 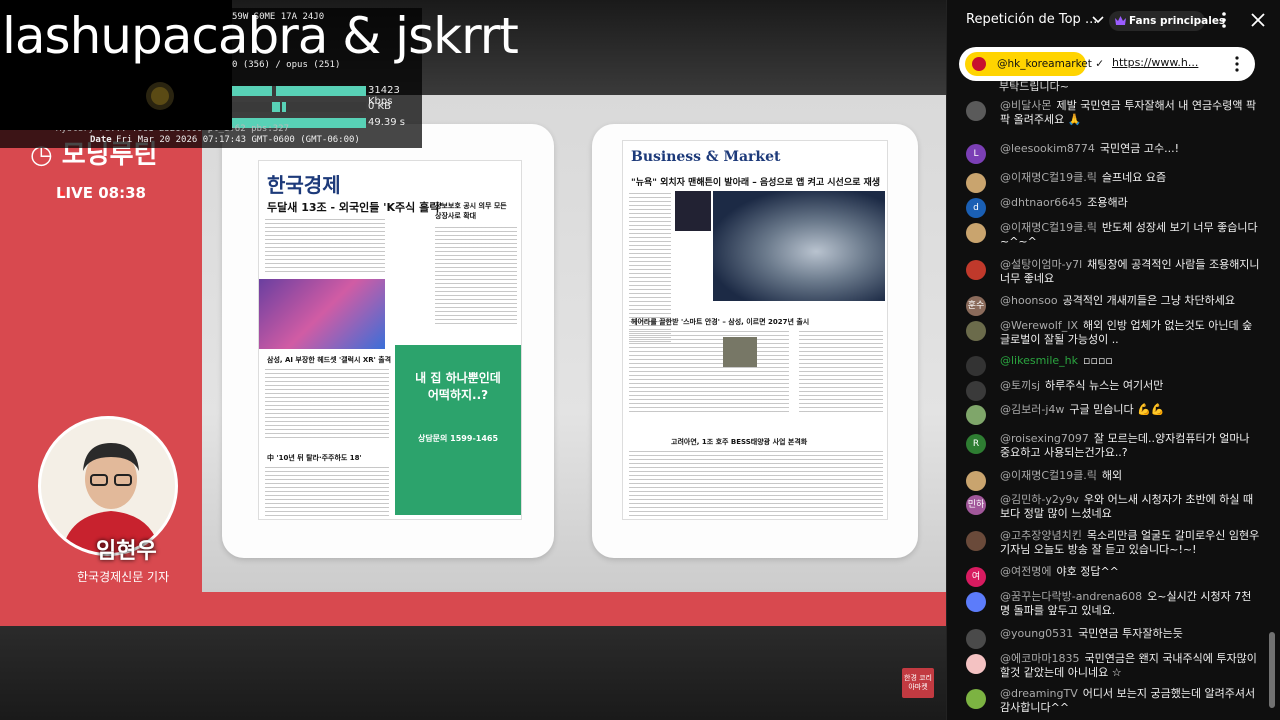 I want to click on chat-author: @leesookim8774, so click(x=1047, y=148).